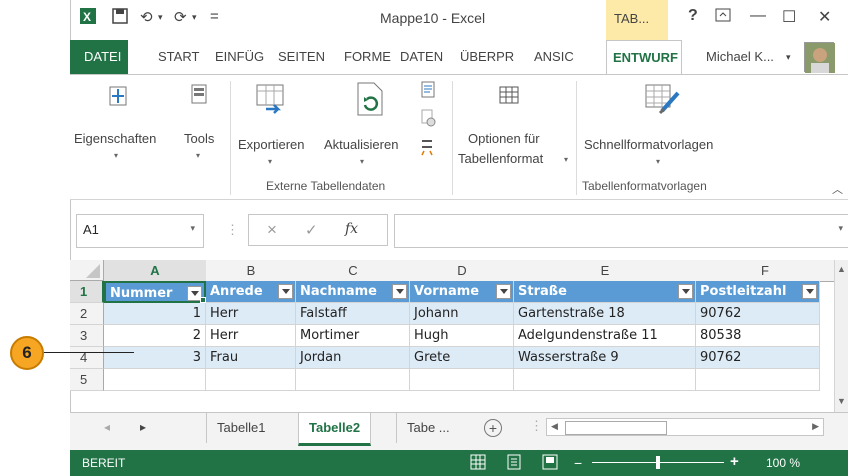  Describe the element at coordinates (251, 271) in the screenshot. I see `column-header-b: B` at that location.